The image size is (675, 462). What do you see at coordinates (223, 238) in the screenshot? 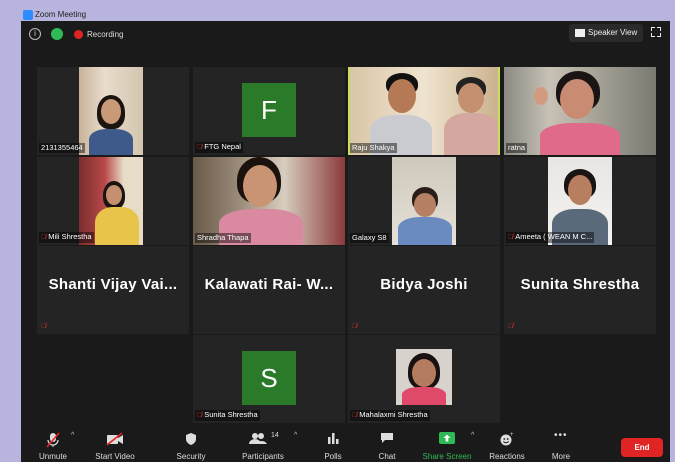
I see `participant-name: Shradha Thapa` at bounding box center [223, 238].